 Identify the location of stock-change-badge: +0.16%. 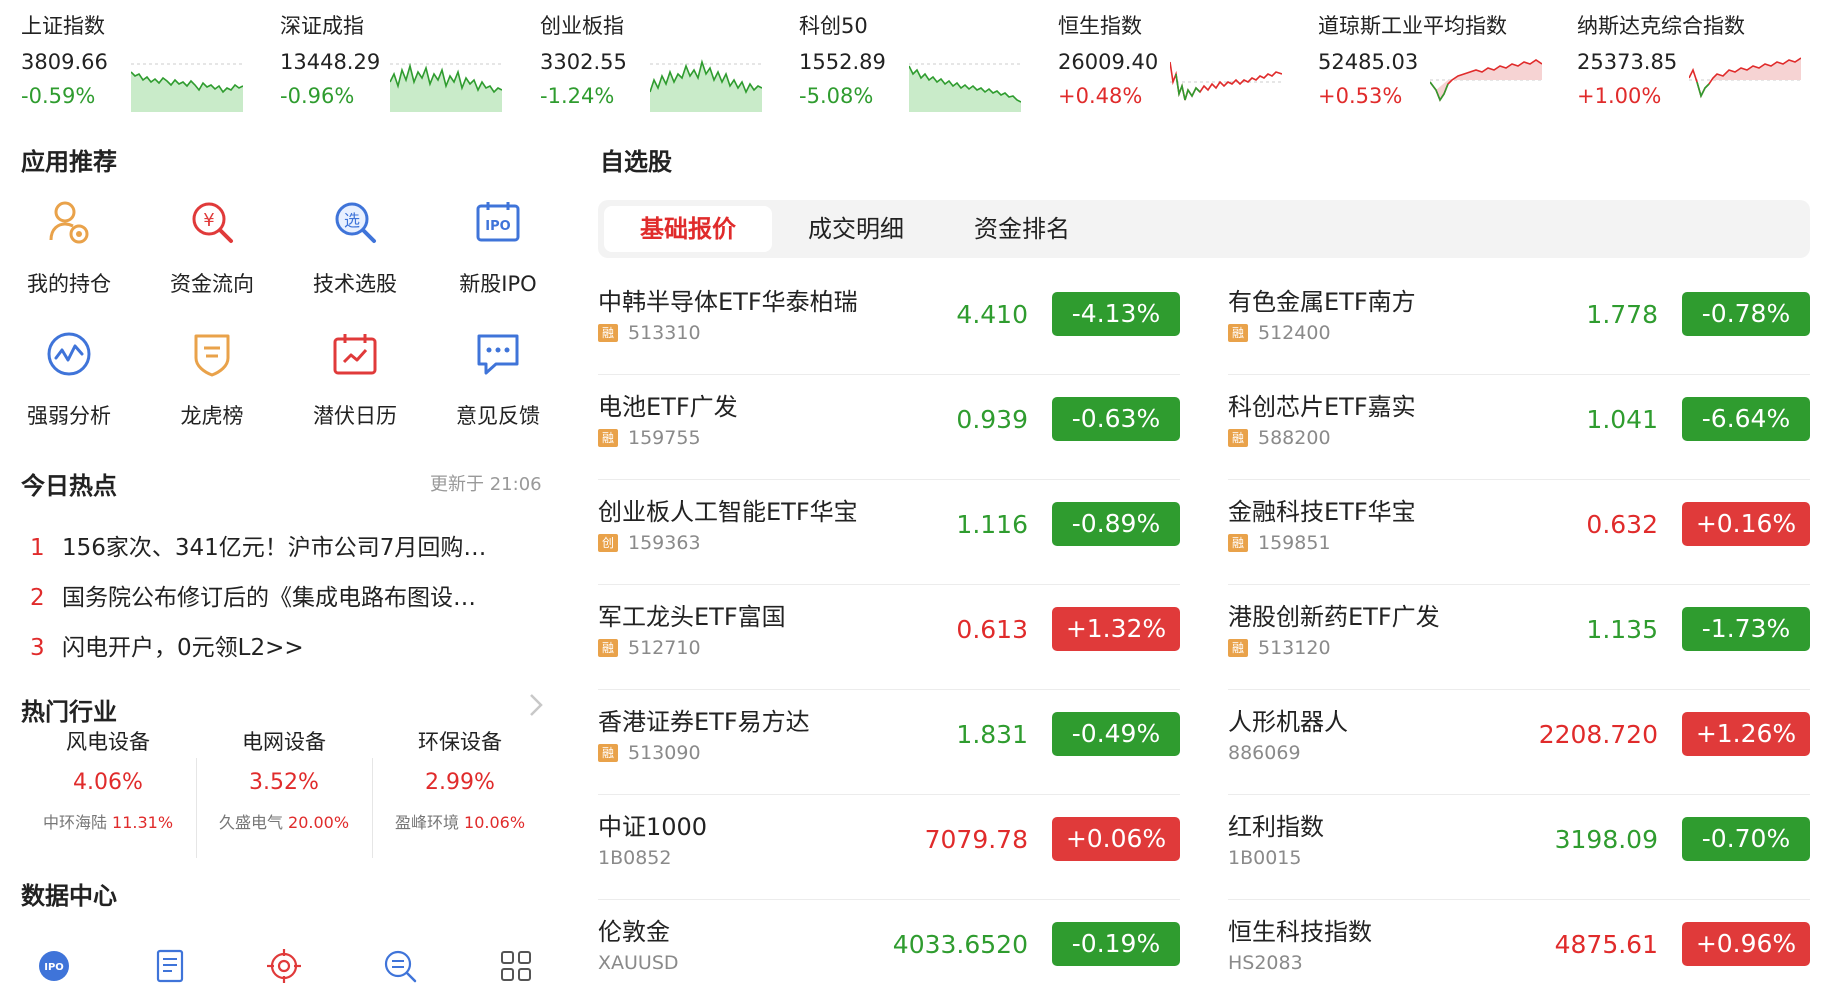
(1746, 524).